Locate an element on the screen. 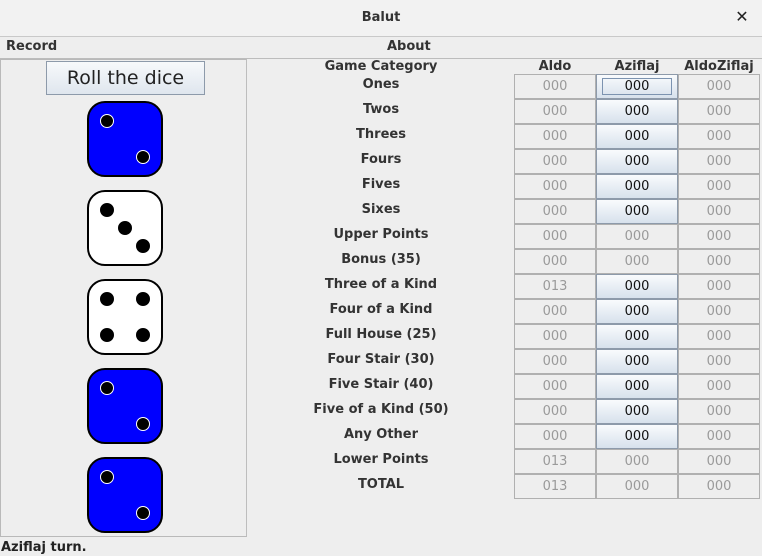  window-title: Balut is located at coordinates (381, 17).